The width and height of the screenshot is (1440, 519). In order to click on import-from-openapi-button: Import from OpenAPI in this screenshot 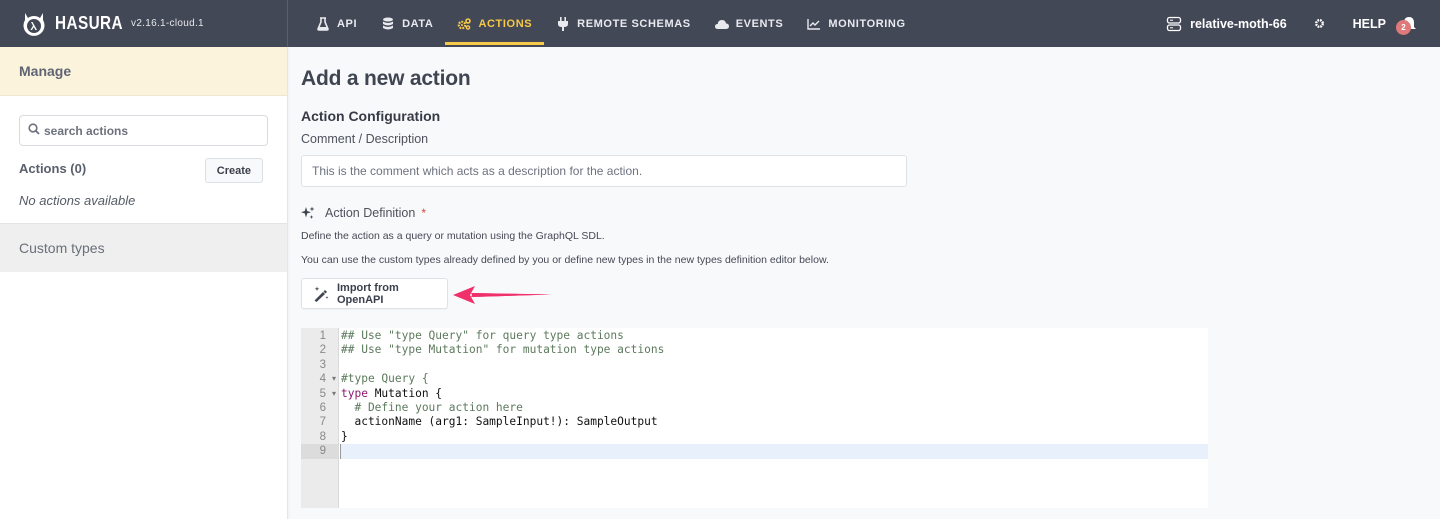, I will do `click(374, 293)`.